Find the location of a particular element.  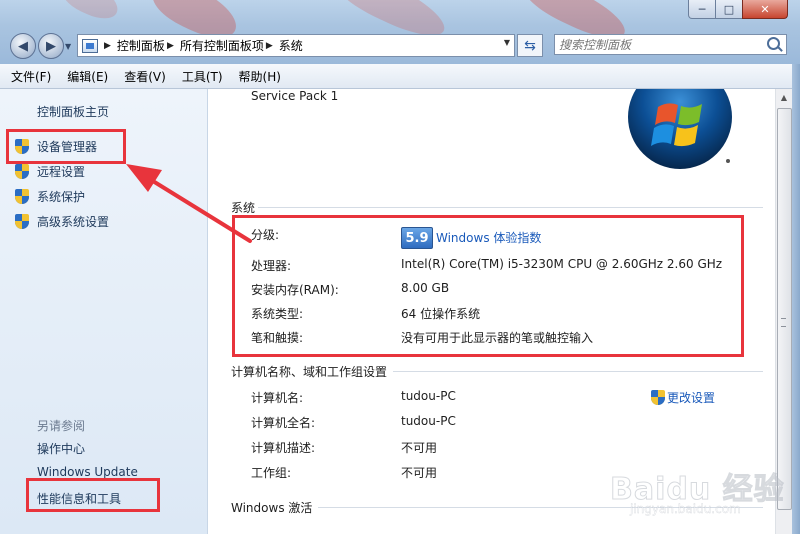

description-label: 计算机描述: is located at coordinates (283, 448).